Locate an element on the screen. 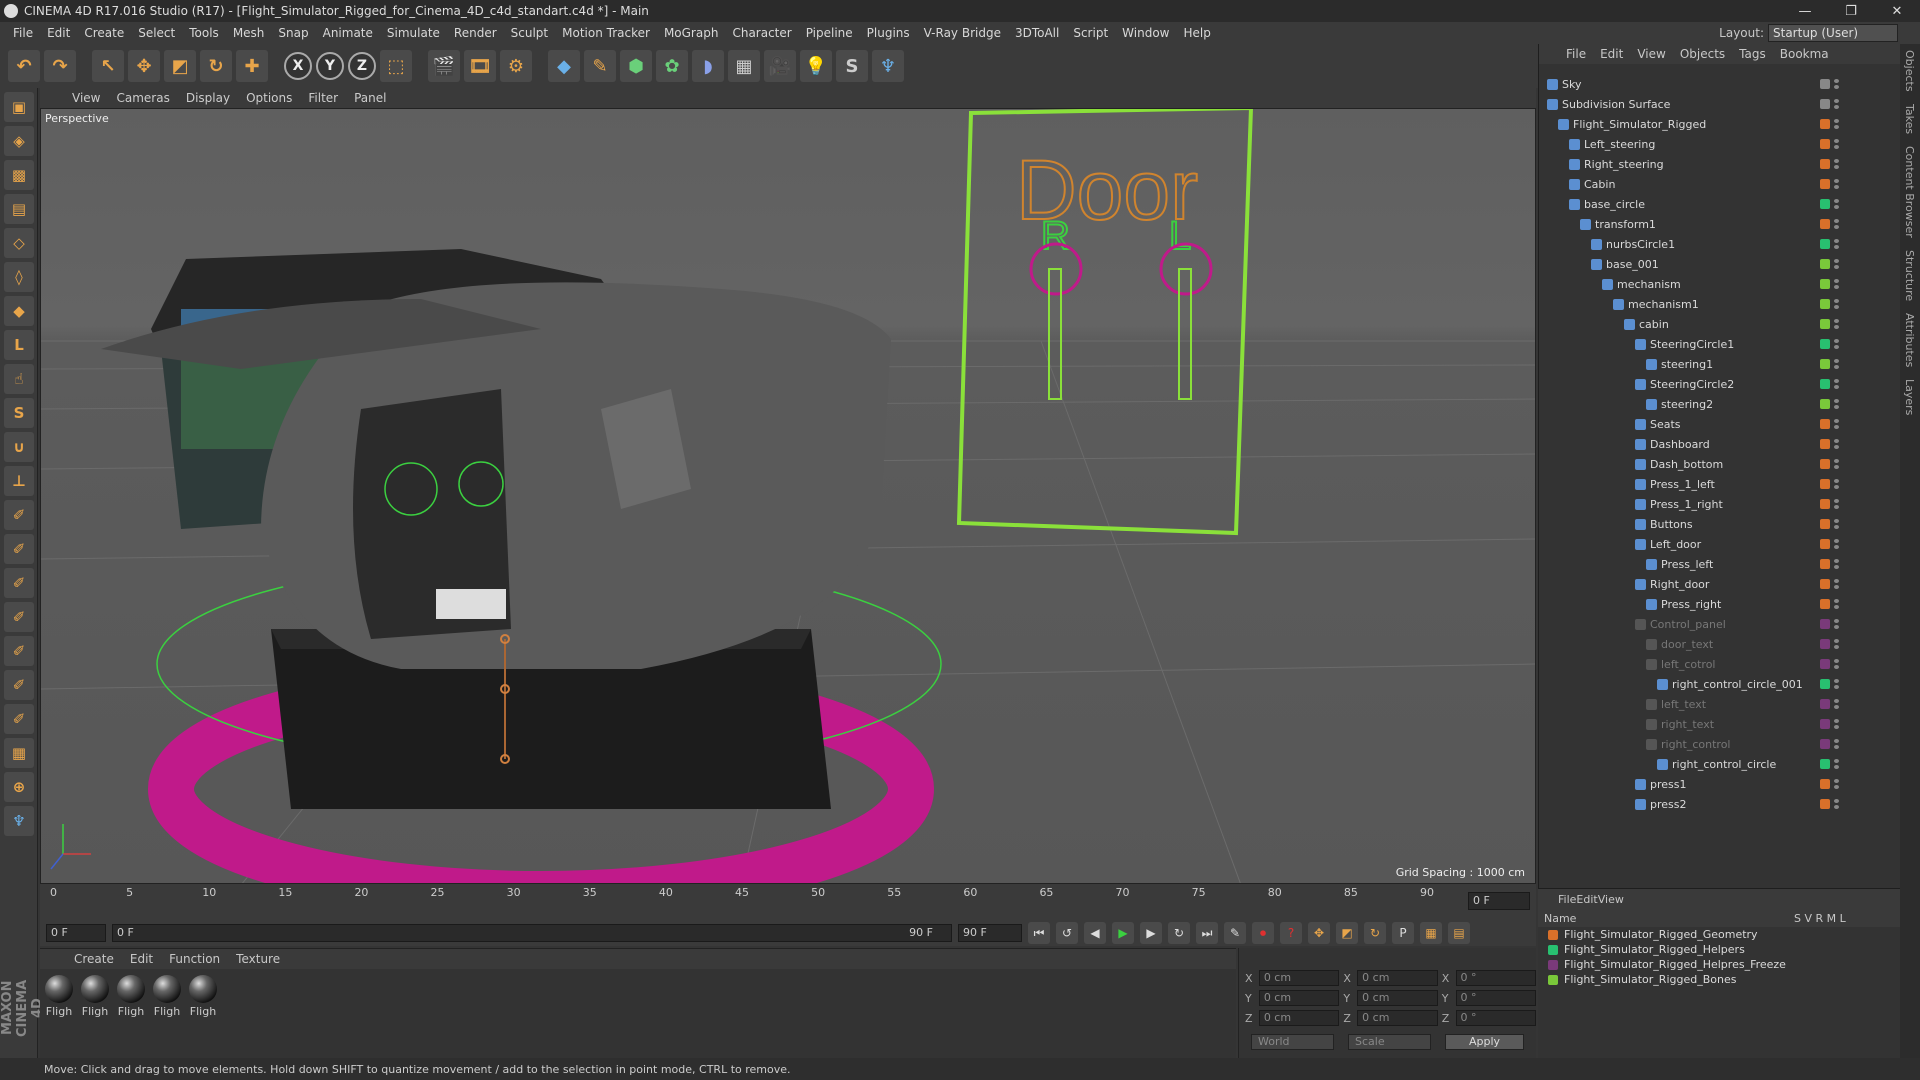 The width and height of the screenshot is (1920, 1080). object-row-right-text: right_text is located at coordinates (1720, 724).